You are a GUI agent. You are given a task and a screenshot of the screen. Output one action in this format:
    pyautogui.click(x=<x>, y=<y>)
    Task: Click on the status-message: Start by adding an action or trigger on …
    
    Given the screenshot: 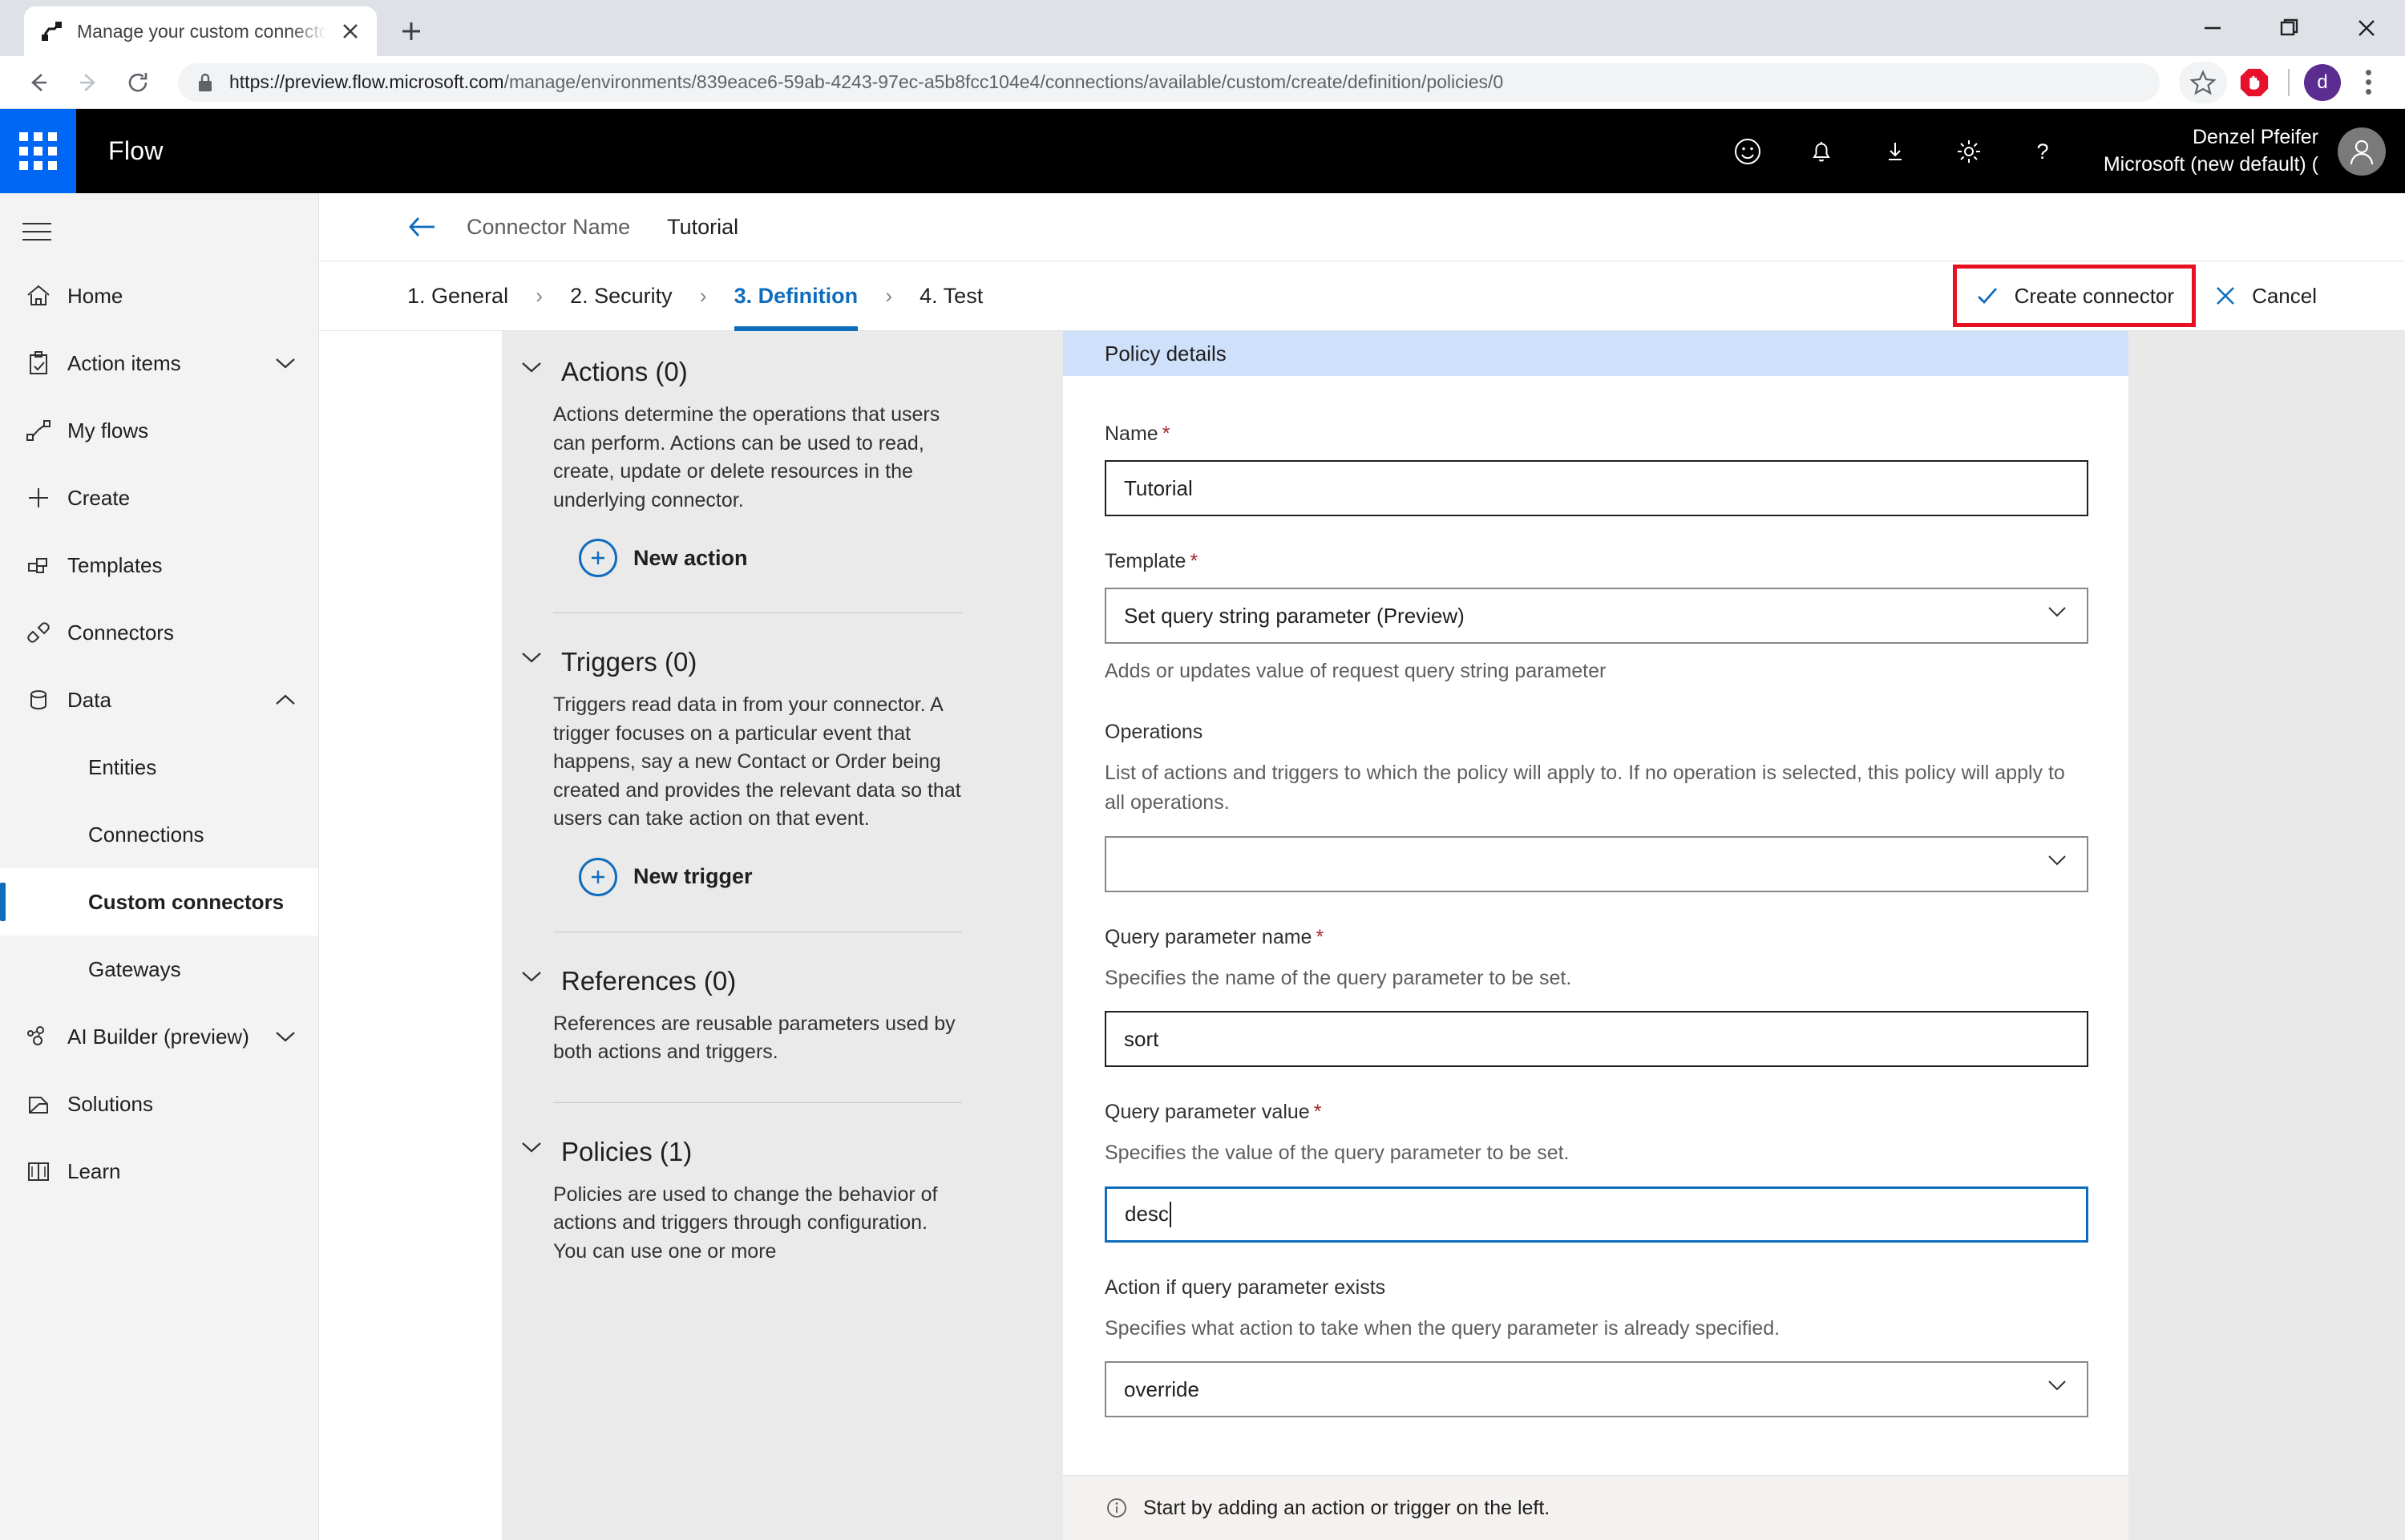 What is the action you would take?
    pyautogui.click(x=1346, y=1508)
    